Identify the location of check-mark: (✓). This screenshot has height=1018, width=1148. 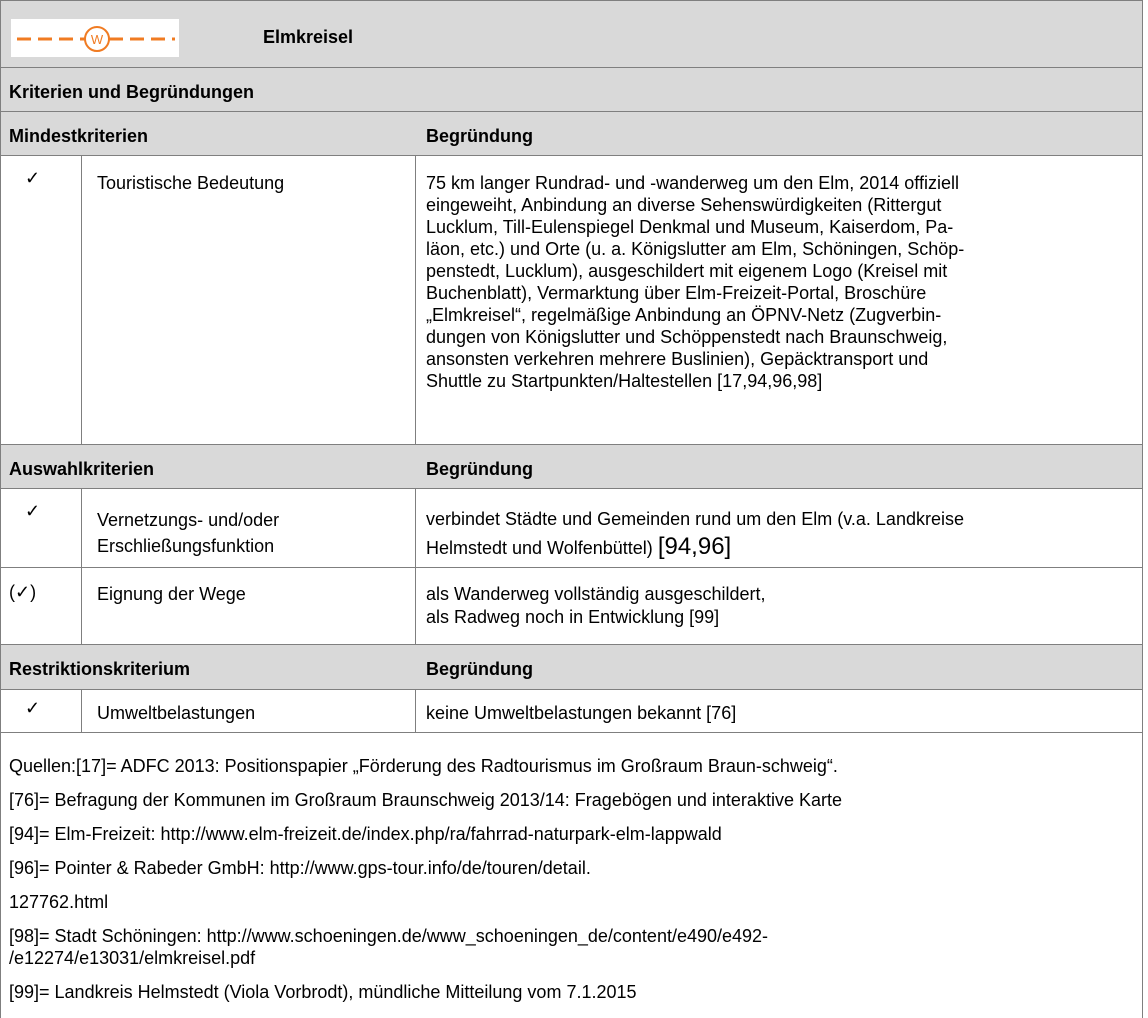
(23, 592).